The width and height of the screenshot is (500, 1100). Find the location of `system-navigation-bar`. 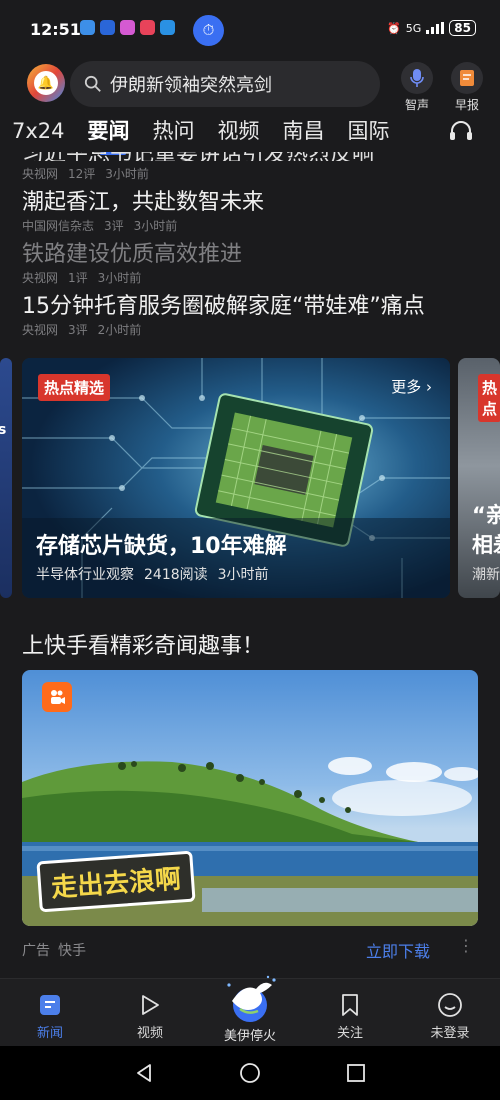

system-navigation-bar is located at coordinates (250, 1073).